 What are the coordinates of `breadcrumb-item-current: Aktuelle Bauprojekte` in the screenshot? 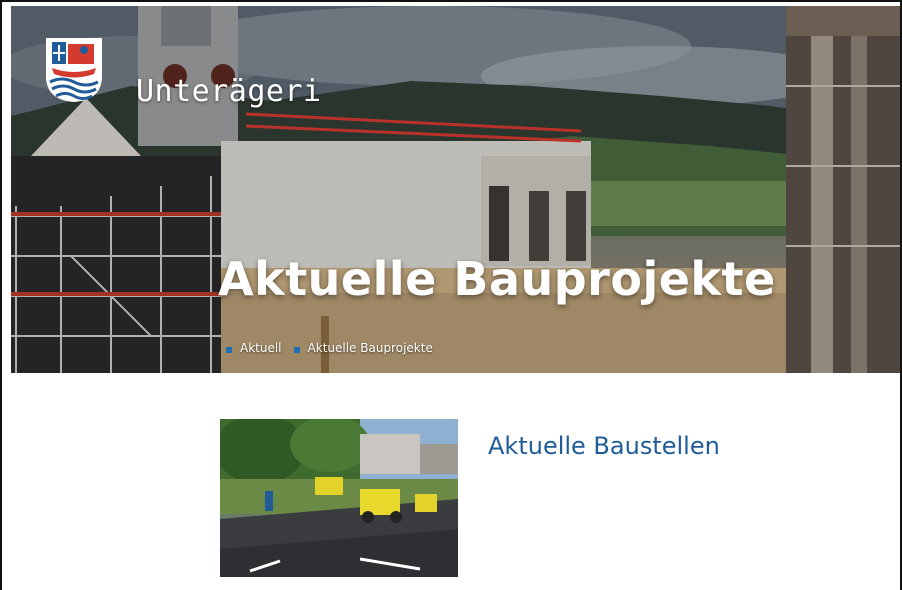 It's located at (363, 348).